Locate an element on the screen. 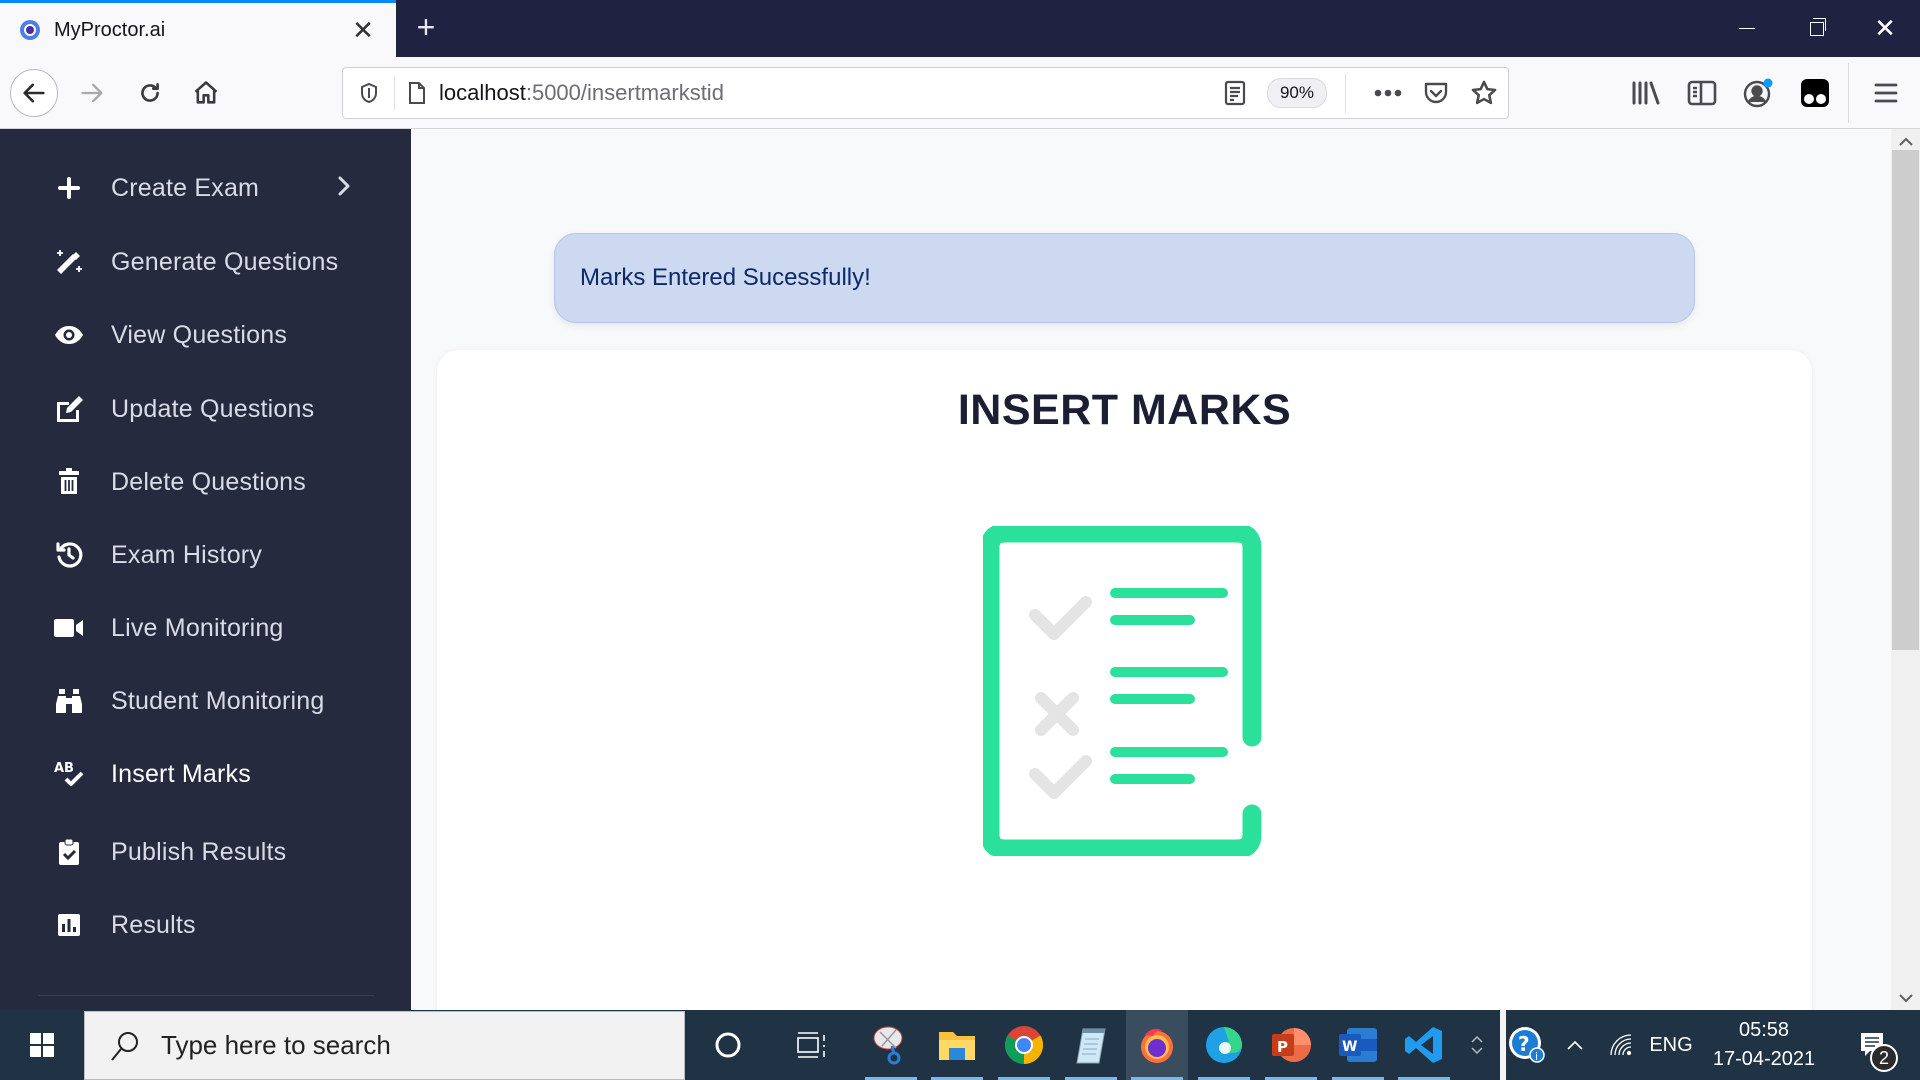 The width and height of the screenshot is (1920, 1080). sidebar-item-insert-marks: AB Insert Marks is located at coordinates (205, 774).